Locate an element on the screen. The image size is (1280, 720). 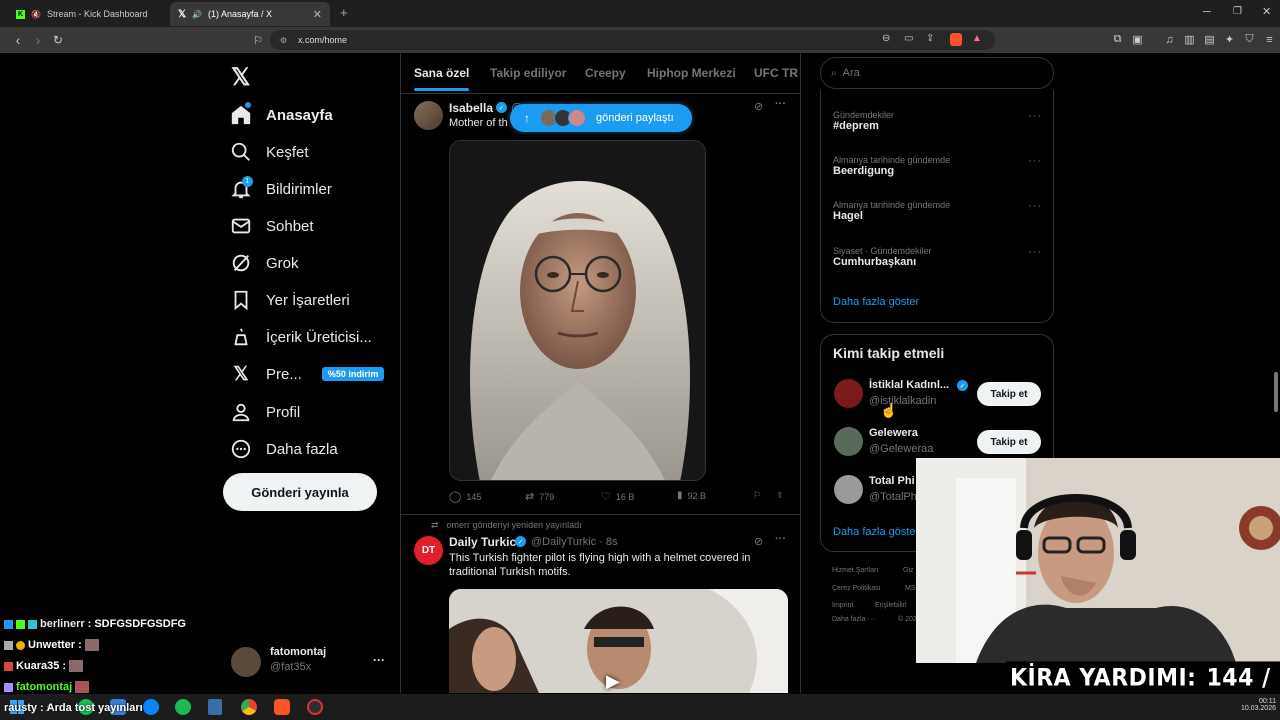
footer-link: Daha fazla ··· is located at coordinates (853, 619).